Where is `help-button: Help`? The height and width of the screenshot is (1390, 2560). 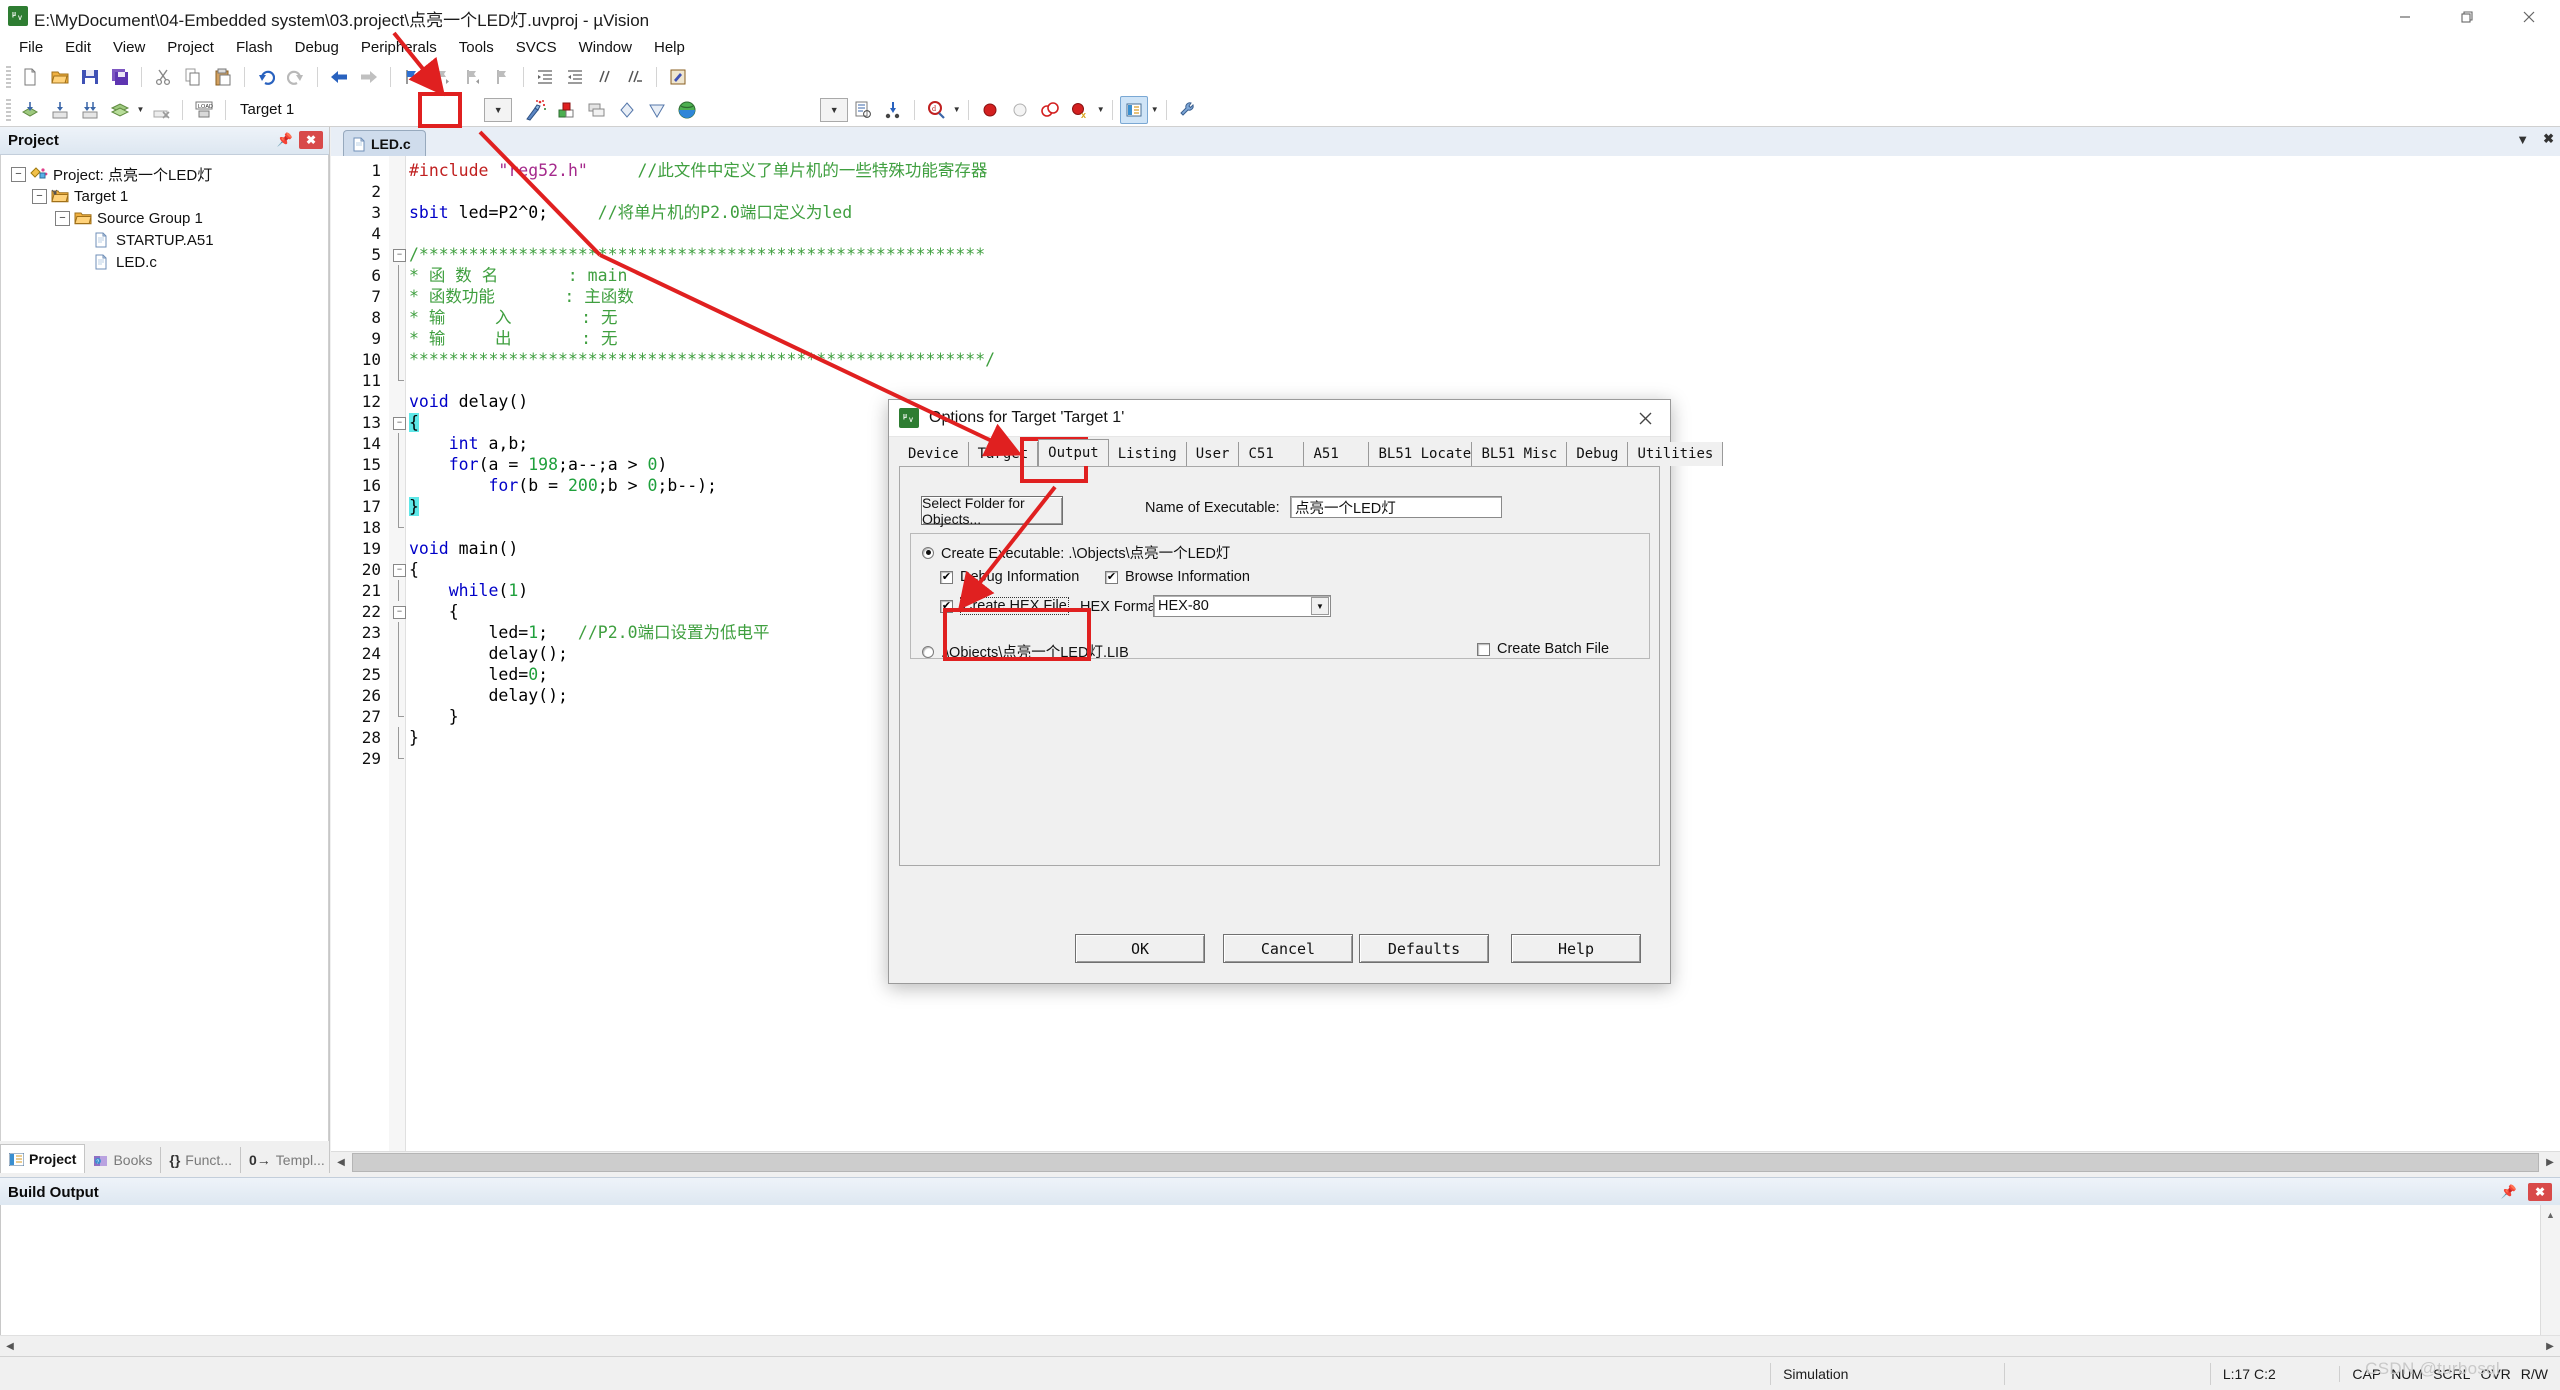 help-button: Help is located at coordinates (1576, 948).